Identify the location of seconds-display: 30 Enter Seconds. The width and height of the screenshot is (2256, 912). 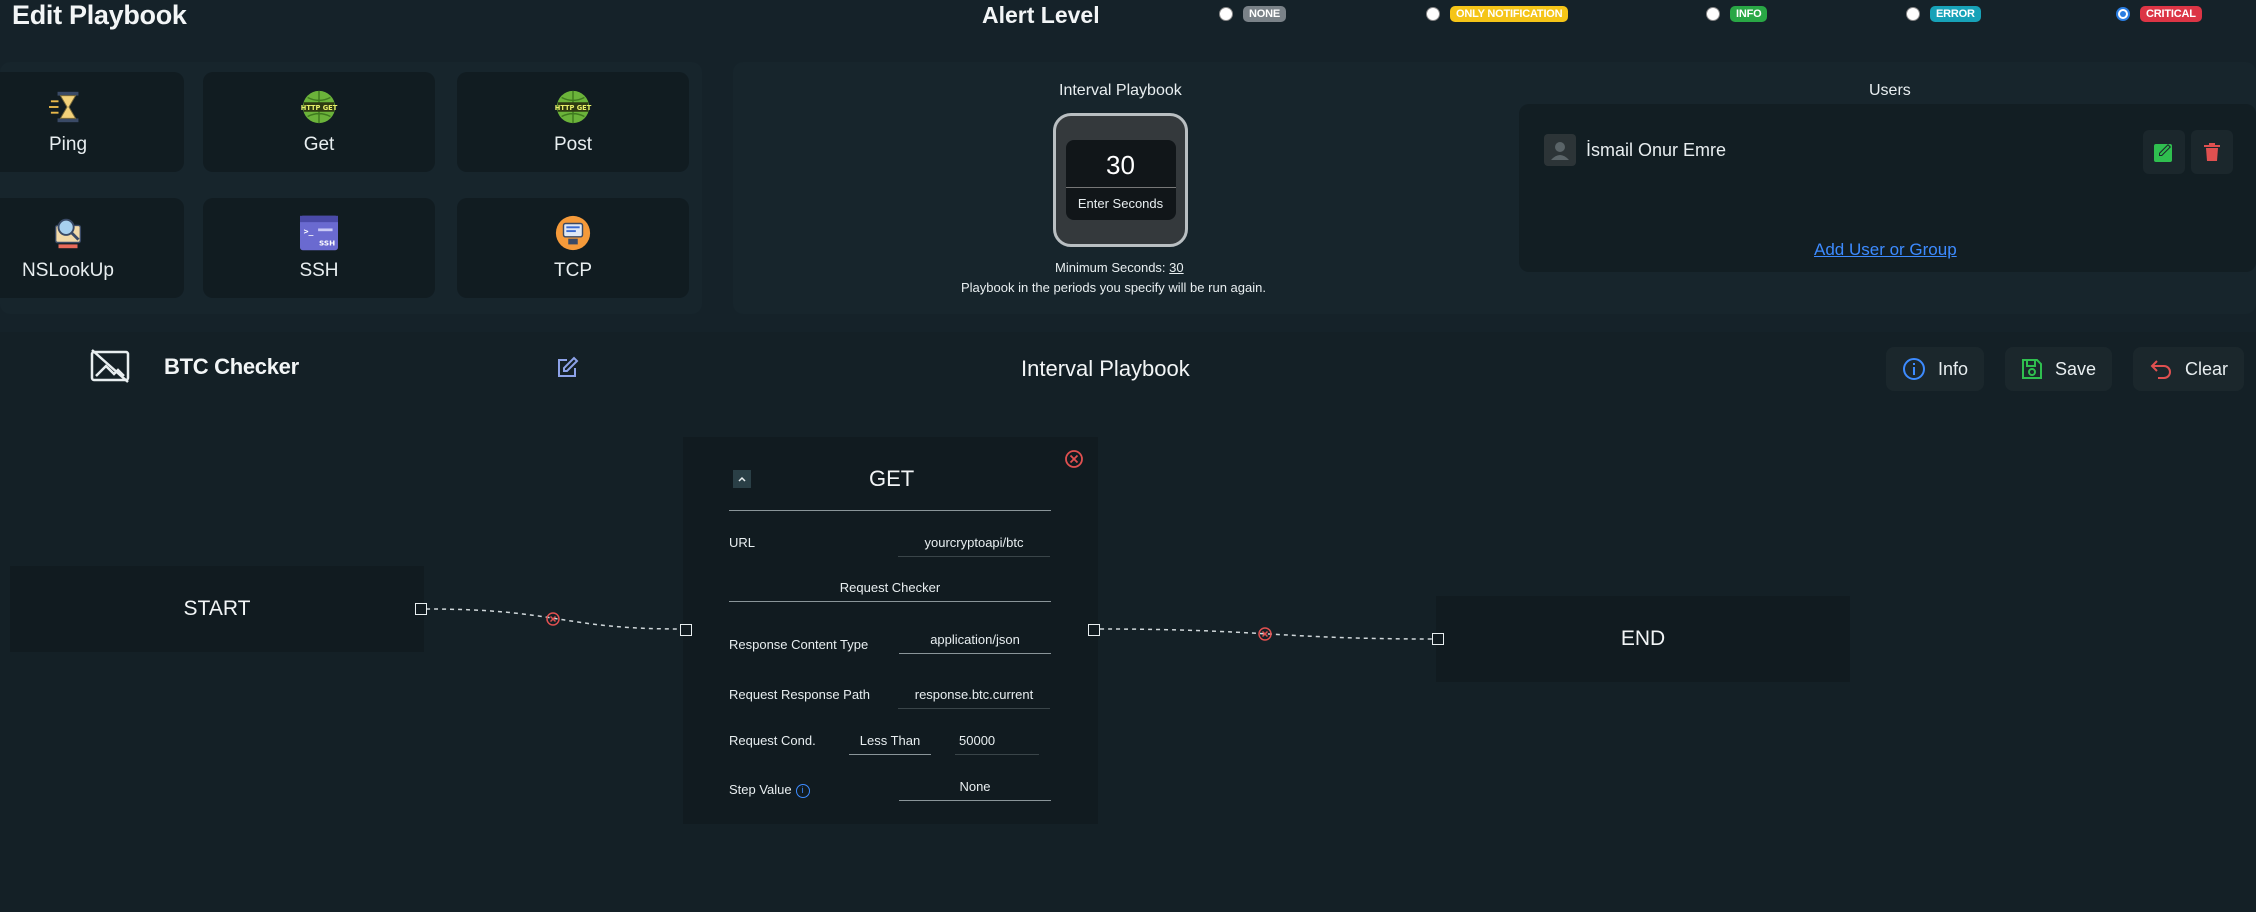
(1120, 180).